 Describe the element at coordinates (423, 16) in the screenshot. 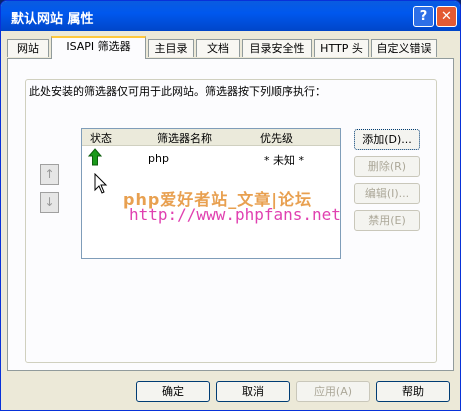

I see `help-icon: ?` at that location.